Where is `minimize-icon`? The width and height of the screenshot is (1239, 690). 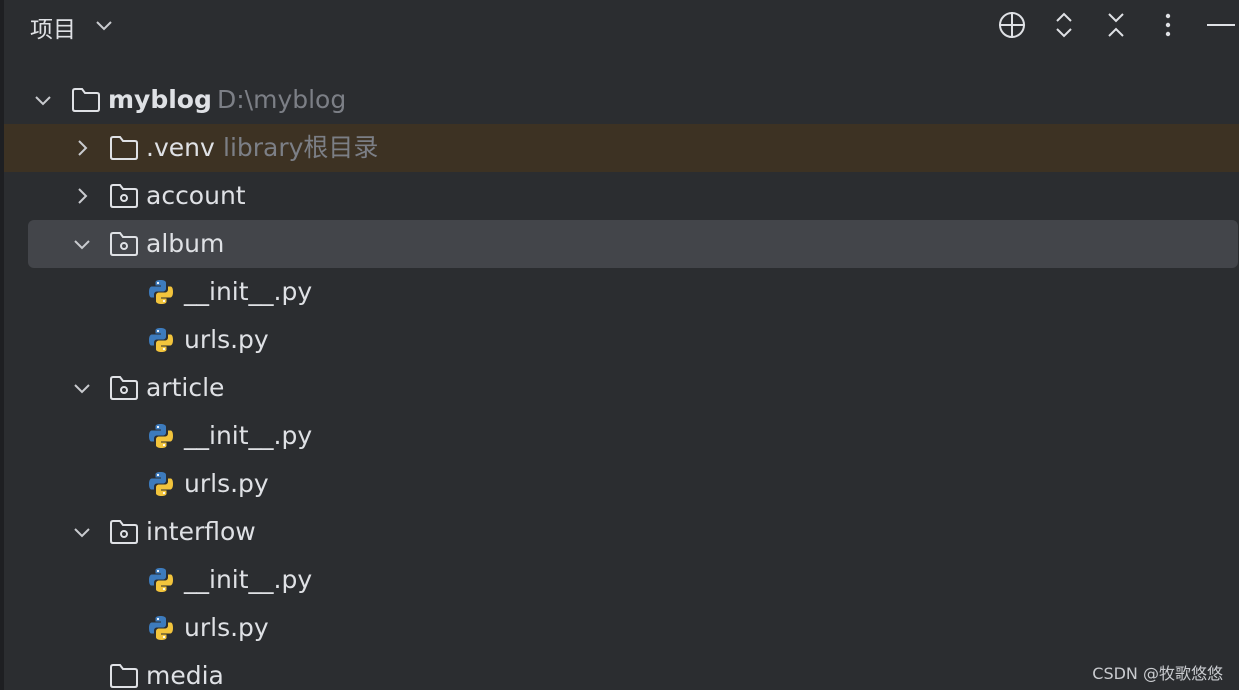
minimize-icon is located at coordinates (1220, 25).